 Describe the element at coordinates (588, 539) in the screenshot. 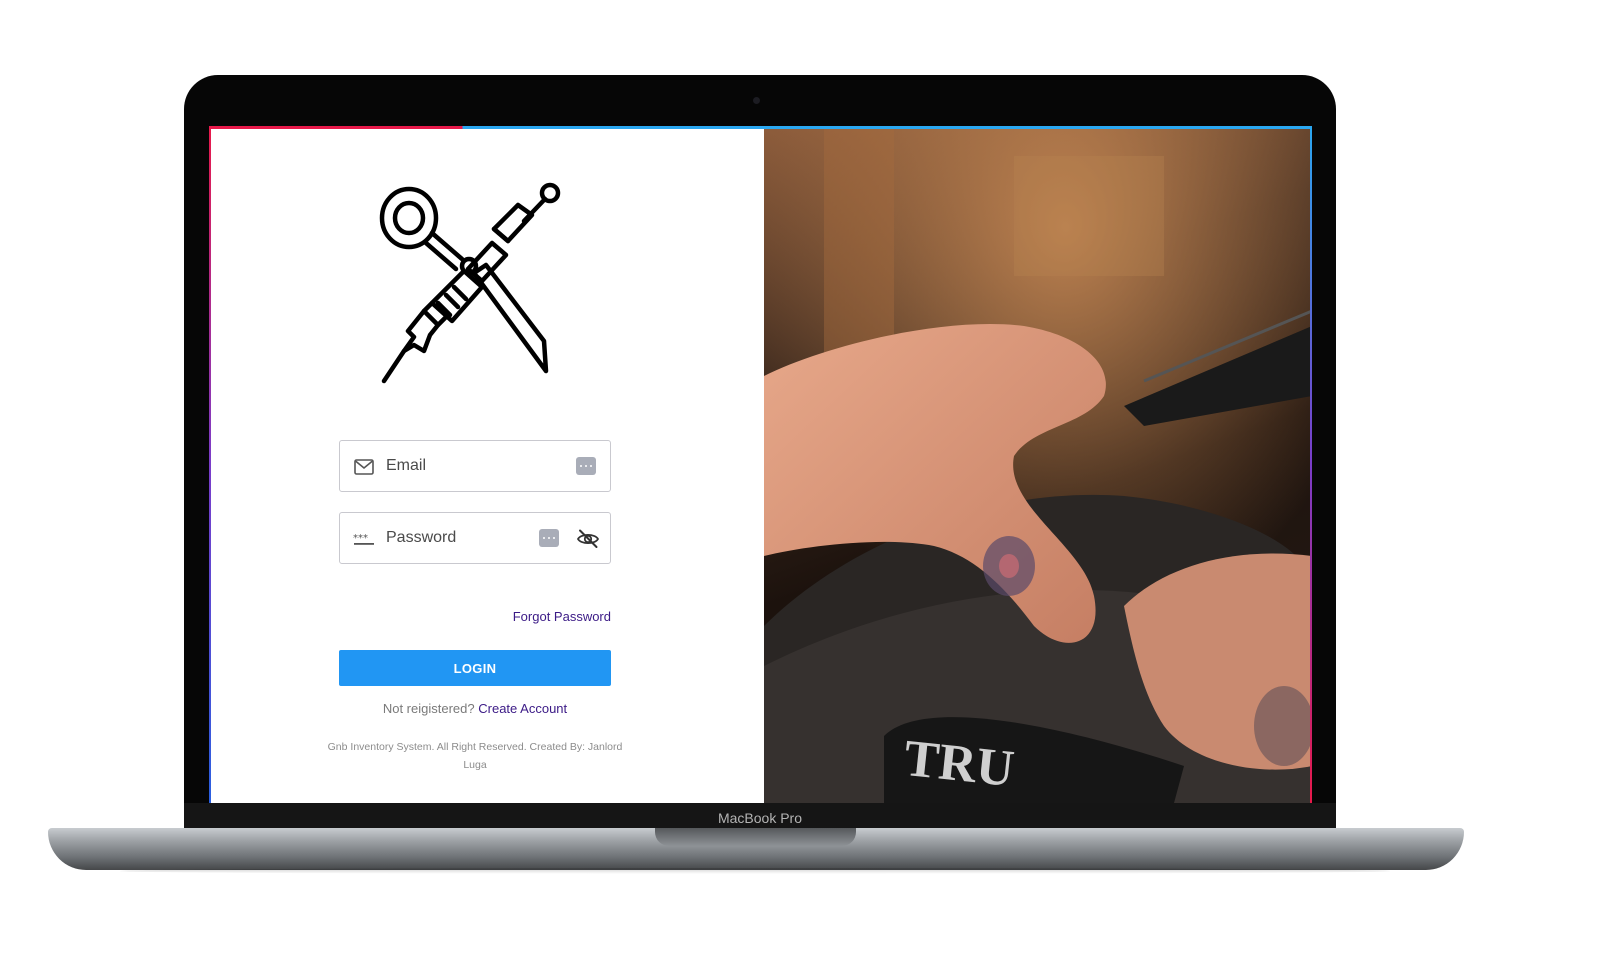

I see `eye-off-icon` at that location.